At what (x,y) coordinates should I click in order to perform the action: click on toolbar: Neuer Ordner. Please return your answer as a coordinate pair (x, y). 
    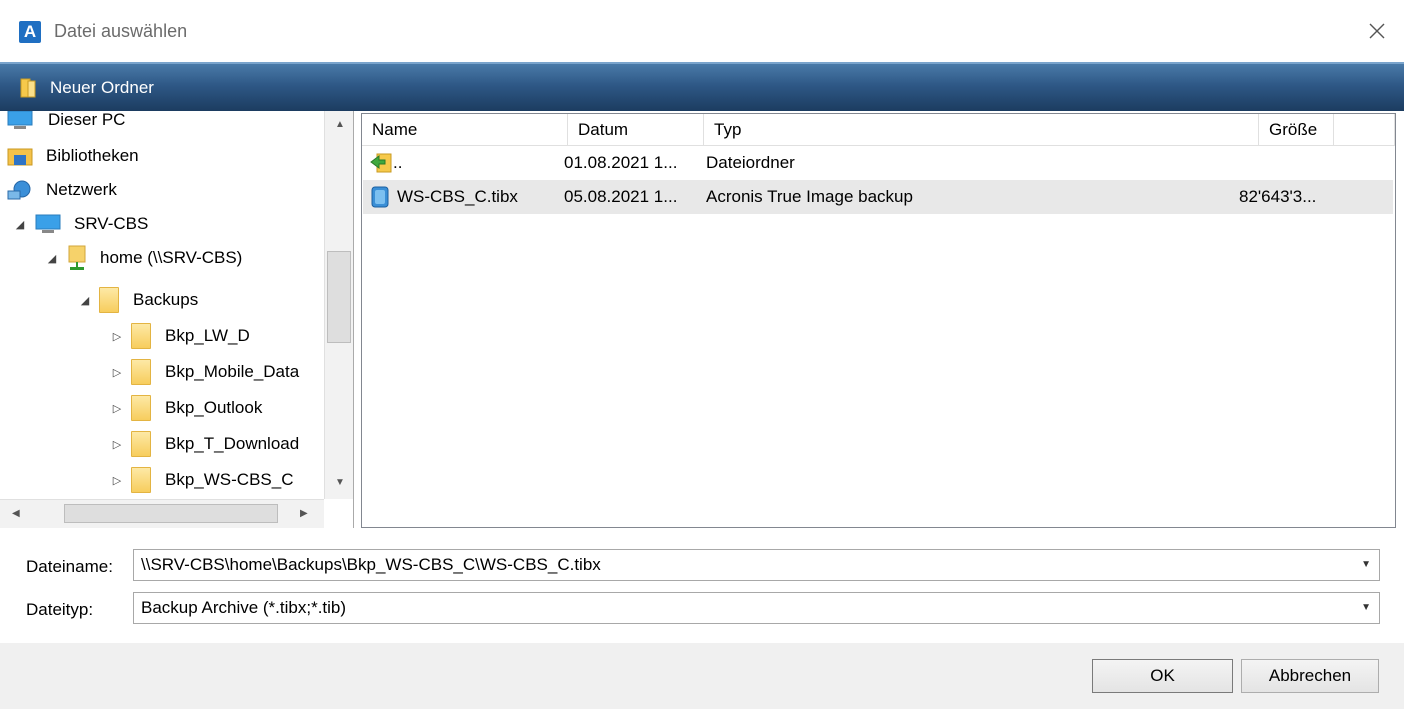
    Looking at the image, I should click on (702, 86).